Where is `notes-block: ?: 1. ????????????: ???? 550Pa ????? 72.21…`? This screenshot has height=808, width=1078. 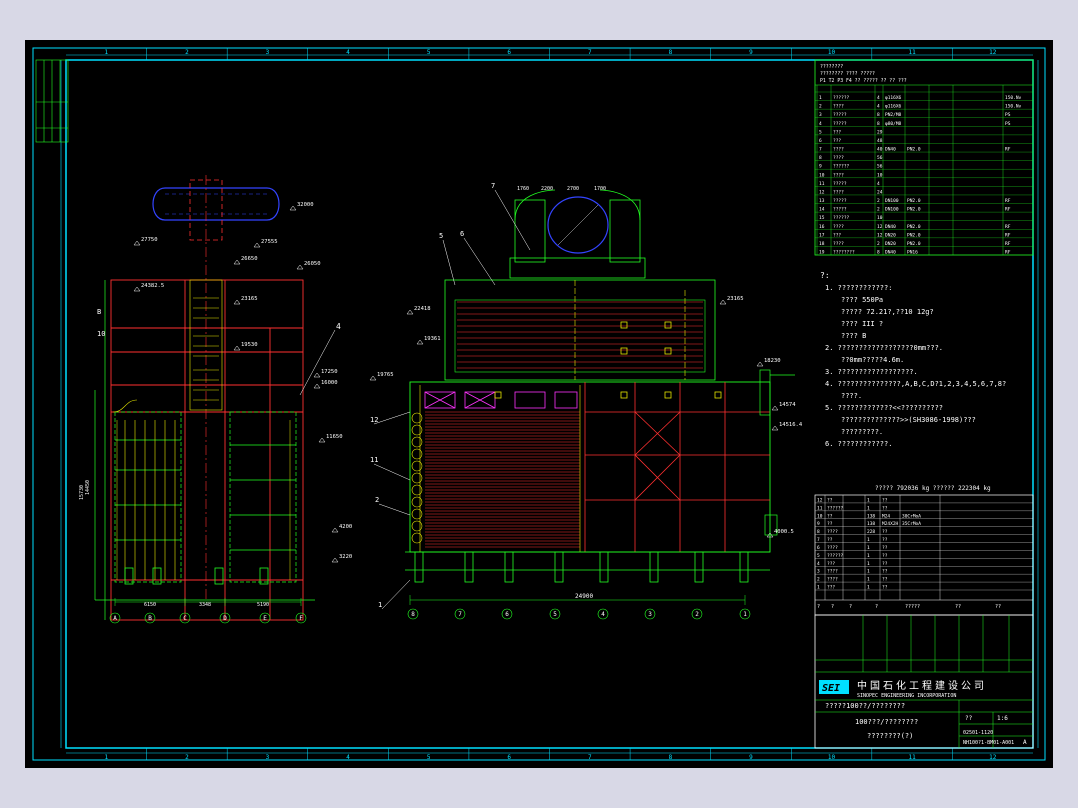
notes-block: ?: 1. ????????????: ???? 550Pa ????? 72.21… is located at coordinates (913, 359).